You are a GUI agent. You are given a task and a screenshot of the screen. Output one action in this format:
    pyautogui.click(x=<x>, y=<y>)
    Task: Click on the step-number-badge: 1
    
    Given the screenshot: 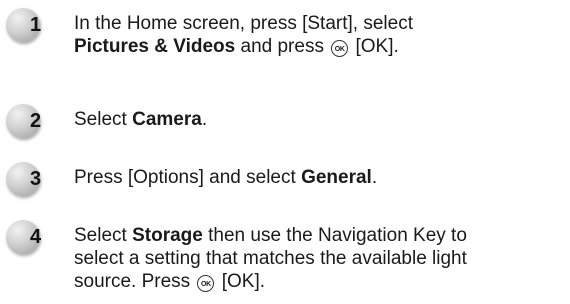 What is the action you would take?
    pyautogui.click(x=31, y=26)
    